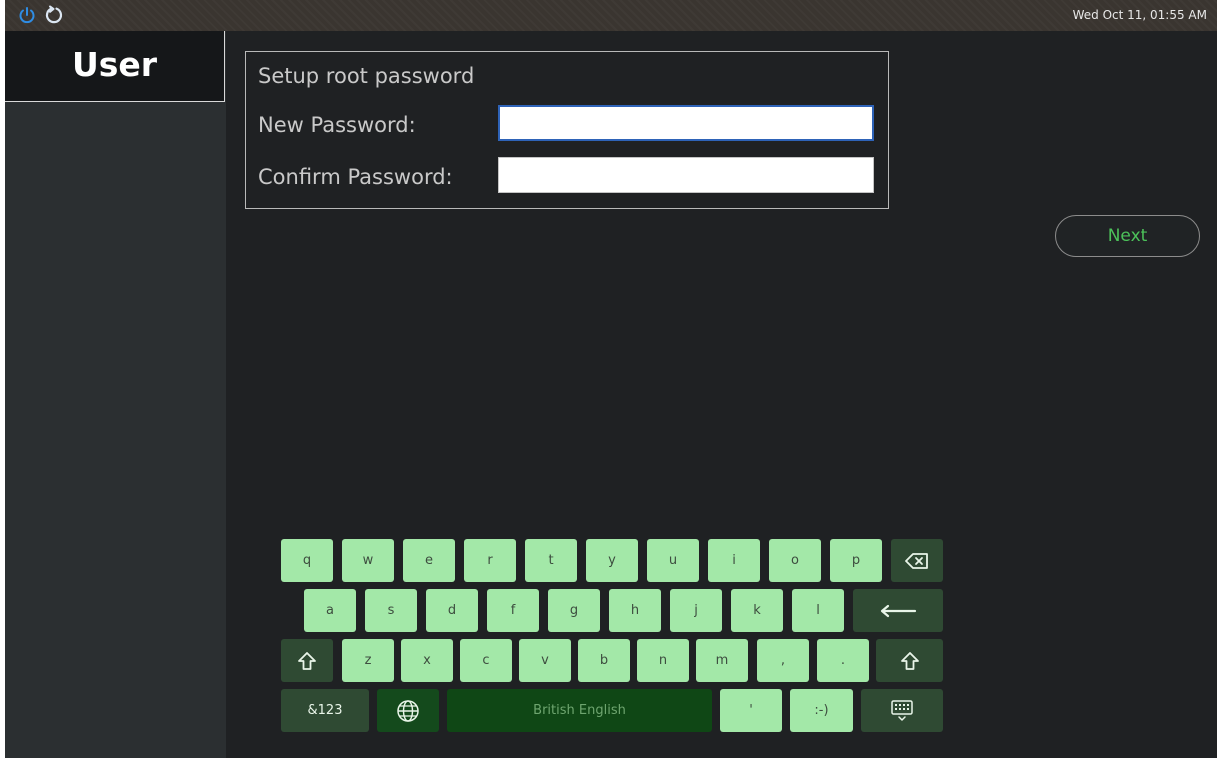 This screenshot has height=758, width=1217. What do you see at coordinates (856, 560) in the screenshot?
I see `key-p: p` at bounding box center [856, 560].